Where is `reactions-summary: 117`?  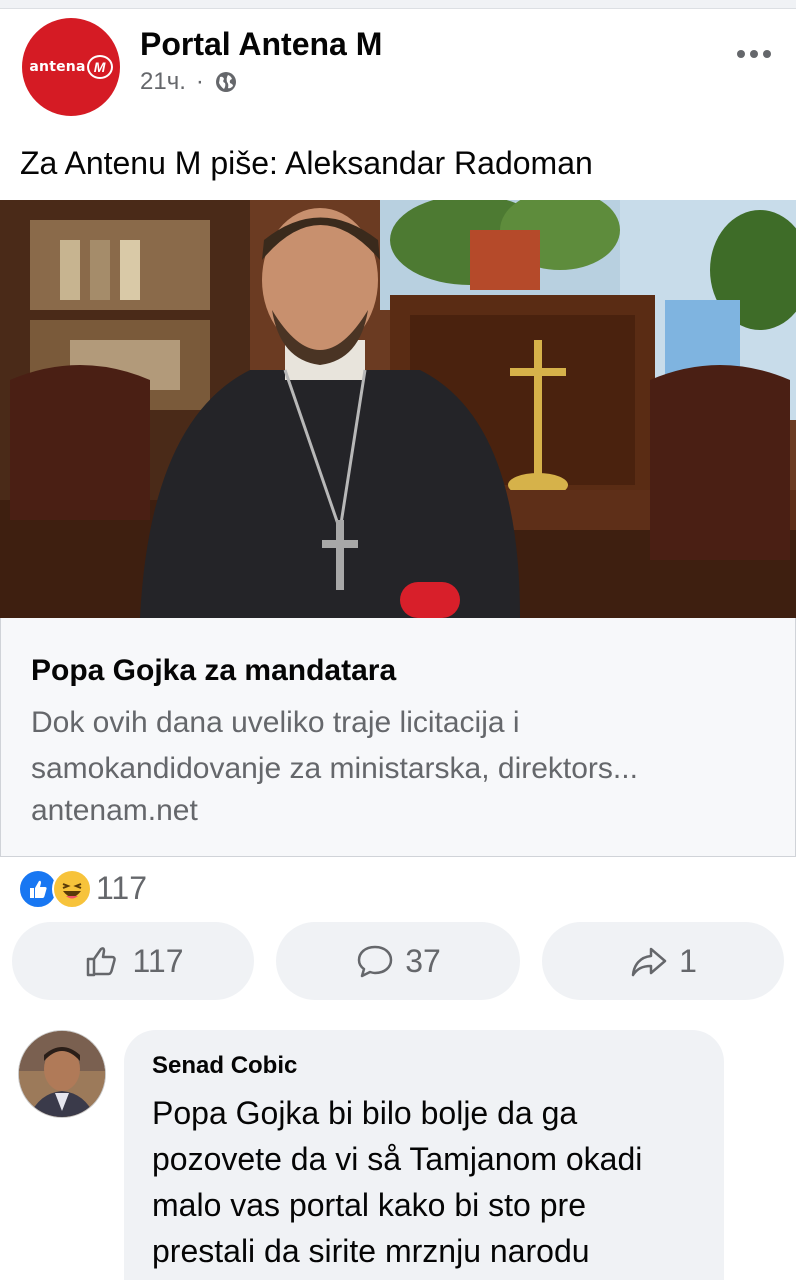 reactions-summary: 117 is located at coordinates (83, 888).